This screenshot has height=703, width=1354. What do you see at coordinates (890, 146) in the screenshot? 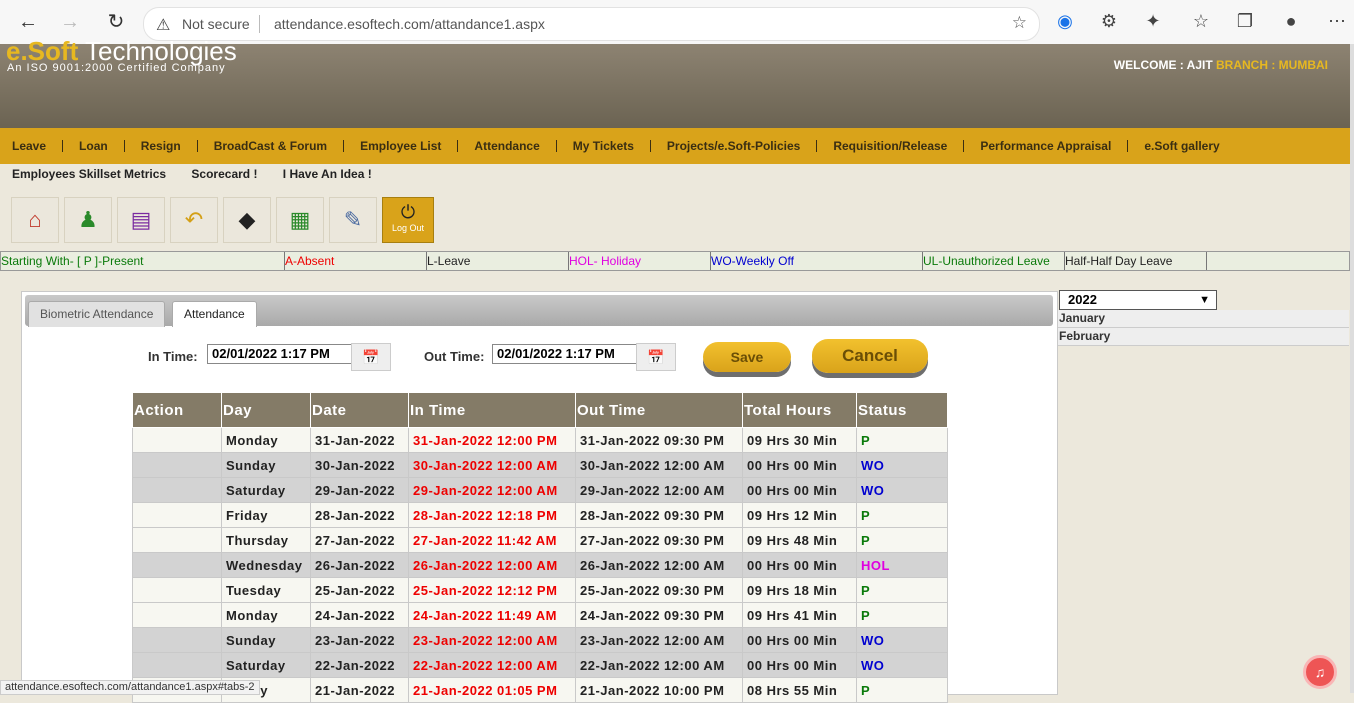
I see `menu-item-requisition: Requisition/Release` at bounding box center [890, 146].